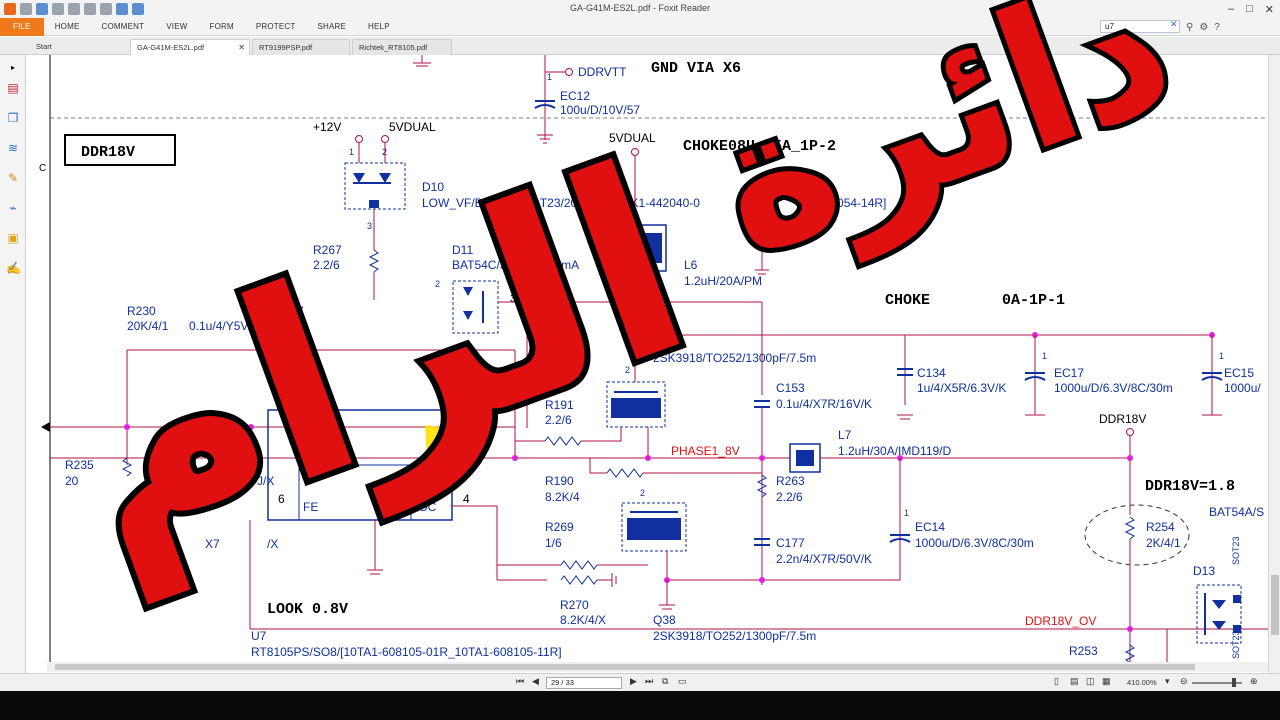  Describe the element at coordinates (412, 127) in the screenshot. I see `5vdual-label-a: 5VDUAL` at that location.